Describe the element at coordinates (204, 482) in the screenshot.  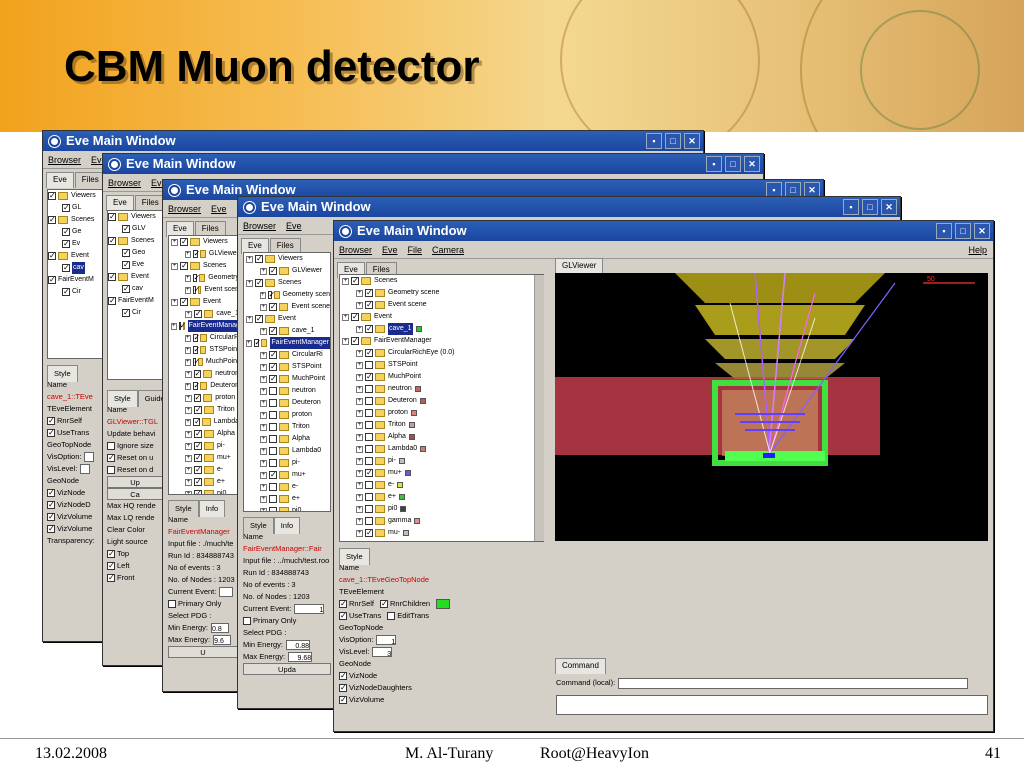
I see `tree-item: + e+` at that location.